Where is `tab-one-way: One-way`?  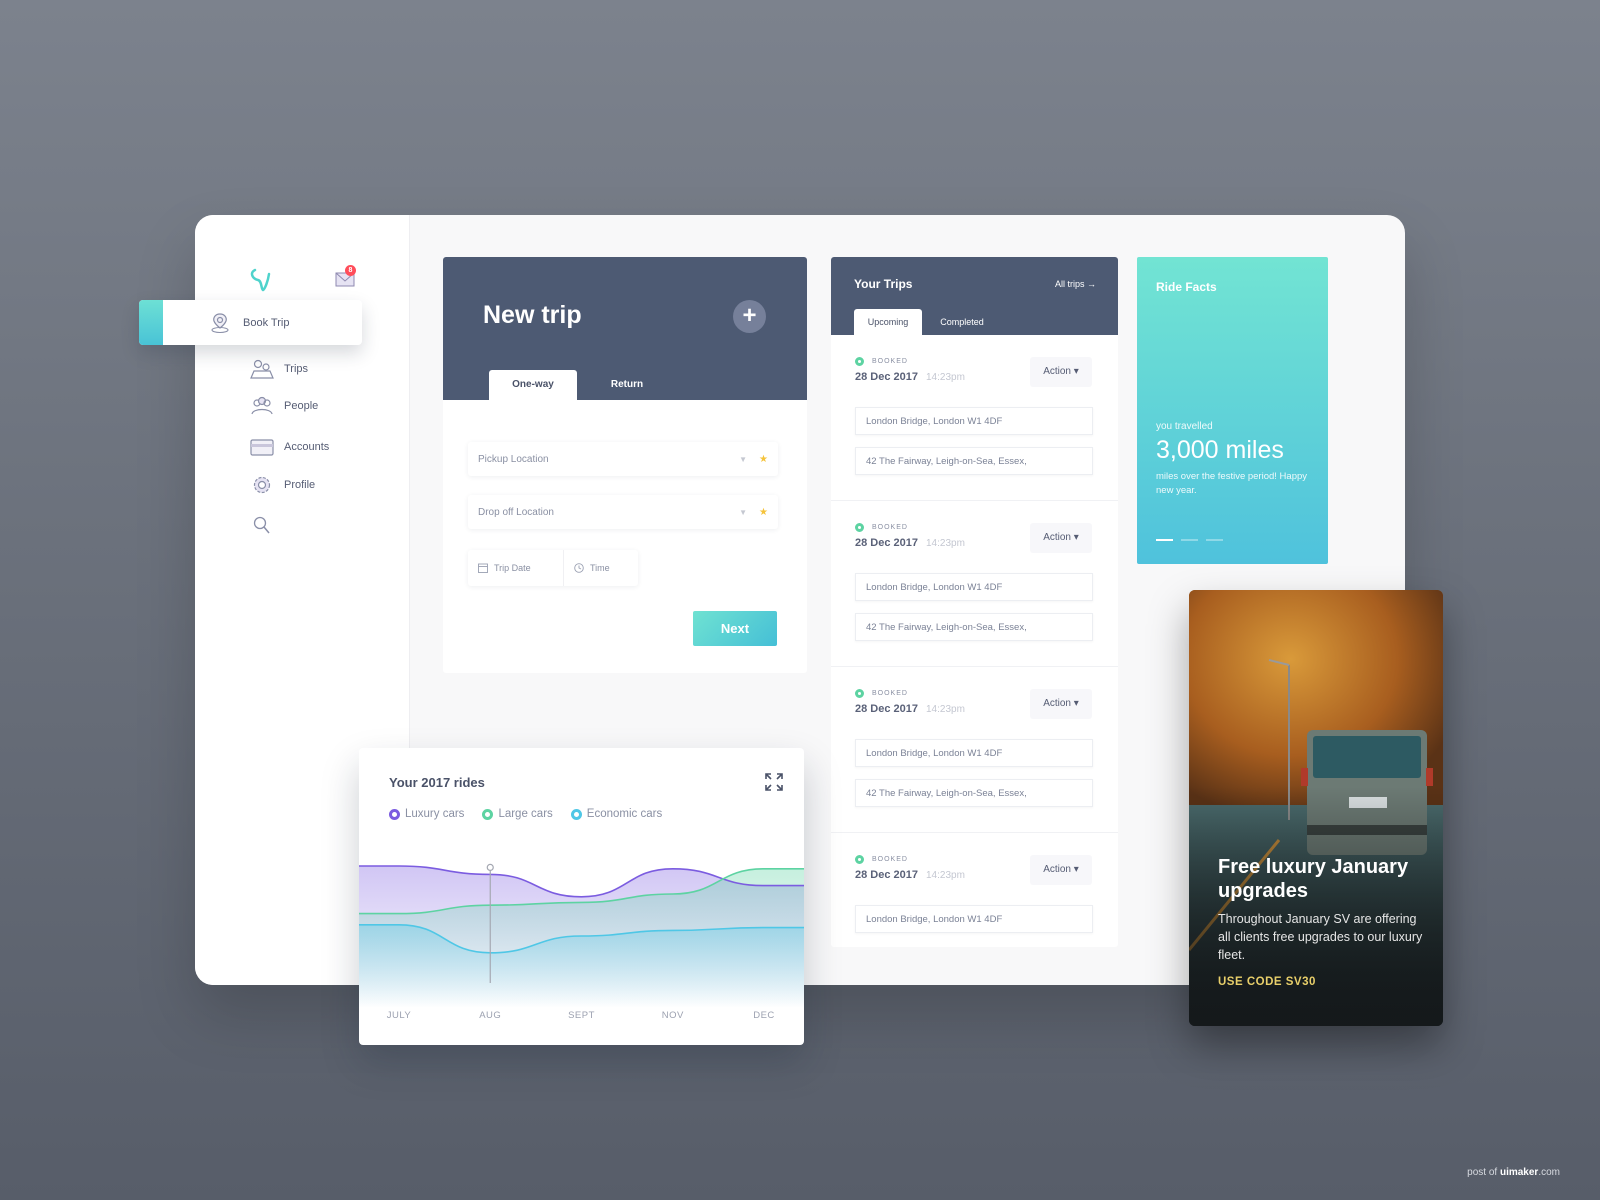
tab-one-way: One-way is located at coordinates (533, 385).